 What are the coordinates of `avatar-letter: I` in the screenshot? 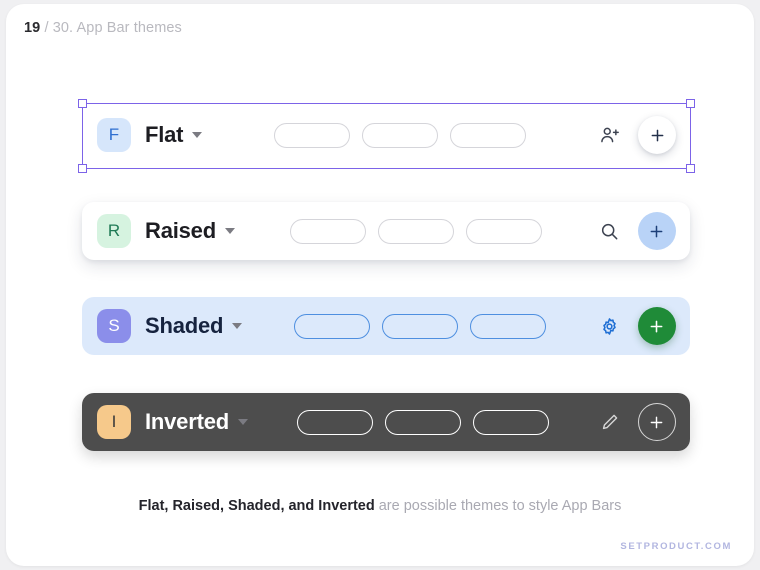 It's located at (114, 421).